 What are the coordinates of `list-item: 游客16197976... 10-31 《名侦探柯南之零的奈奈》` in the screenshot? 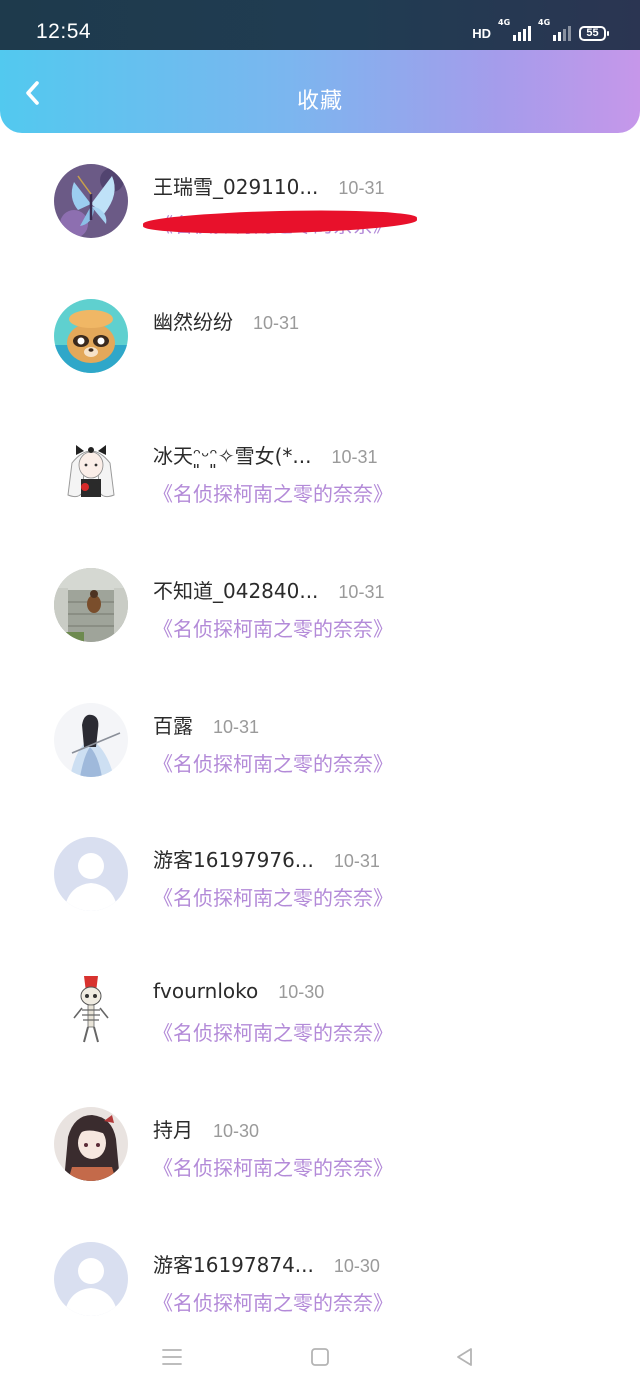 It's located at (320, 873).